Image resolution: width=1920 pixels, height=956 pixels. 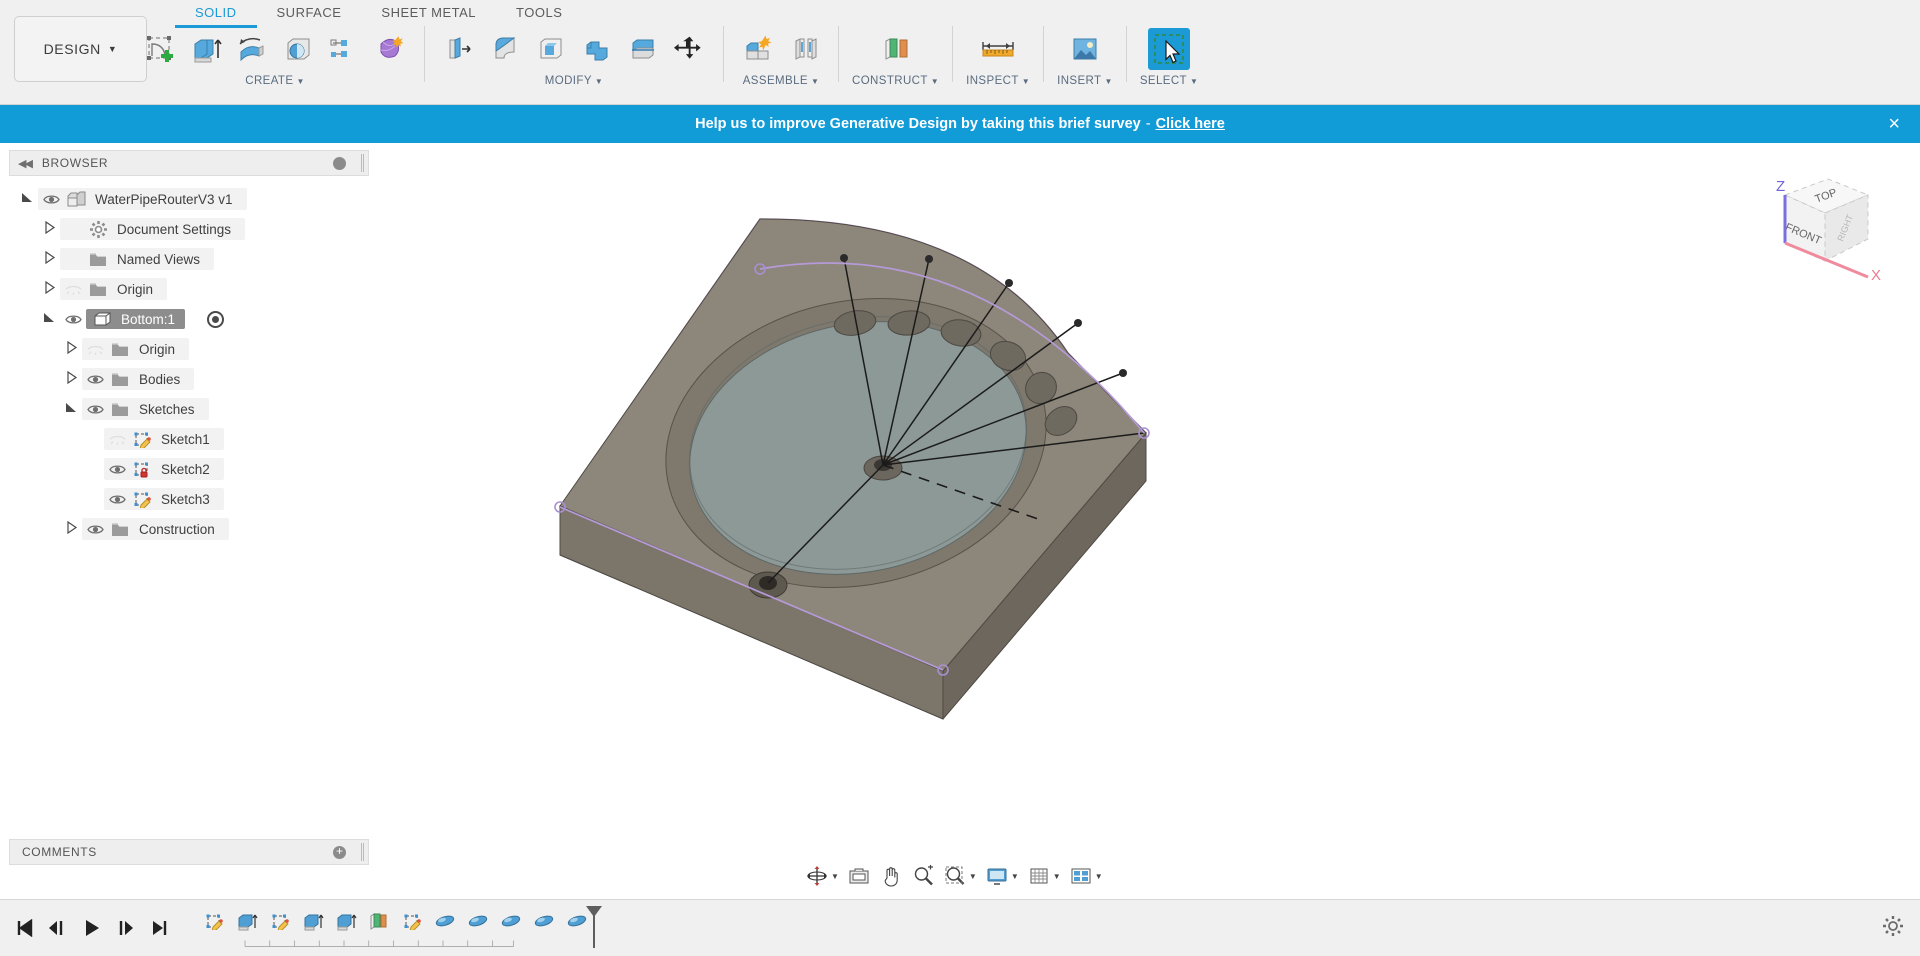 I want to click on hole-icon, so click(x=298, y=49).